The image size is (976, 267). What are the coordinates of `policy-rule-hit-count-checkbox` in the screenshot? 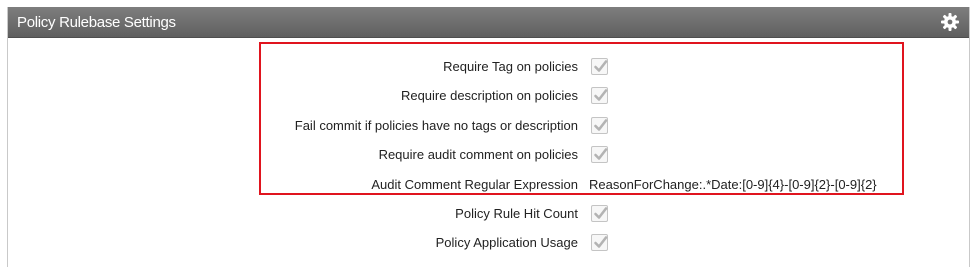 It's located at (599, 213).